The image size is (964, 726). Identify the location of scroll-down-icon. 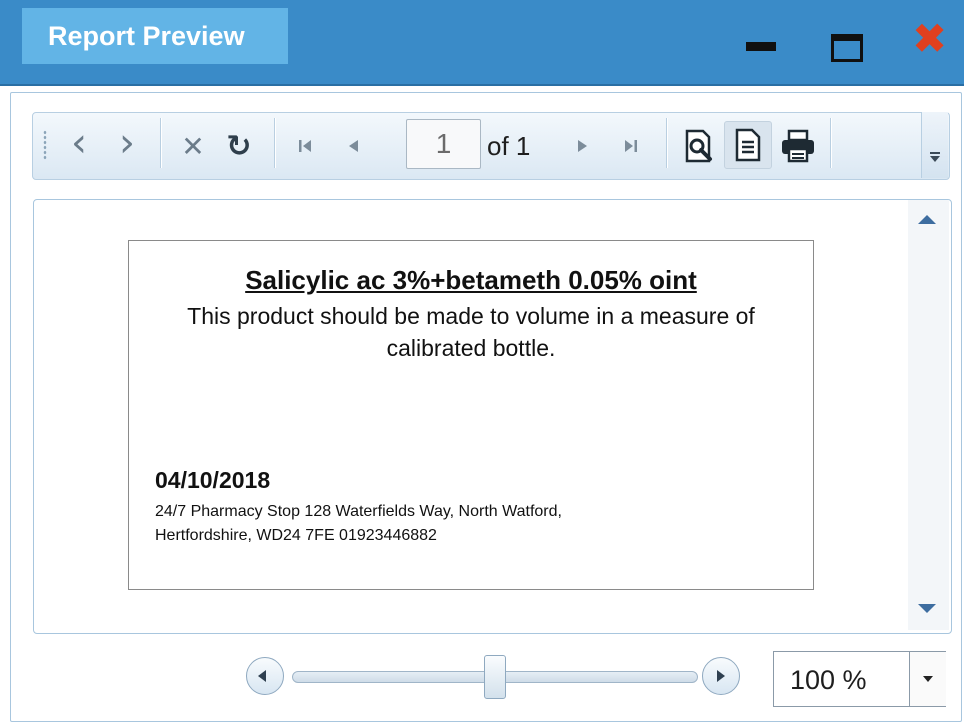
(927, 608).